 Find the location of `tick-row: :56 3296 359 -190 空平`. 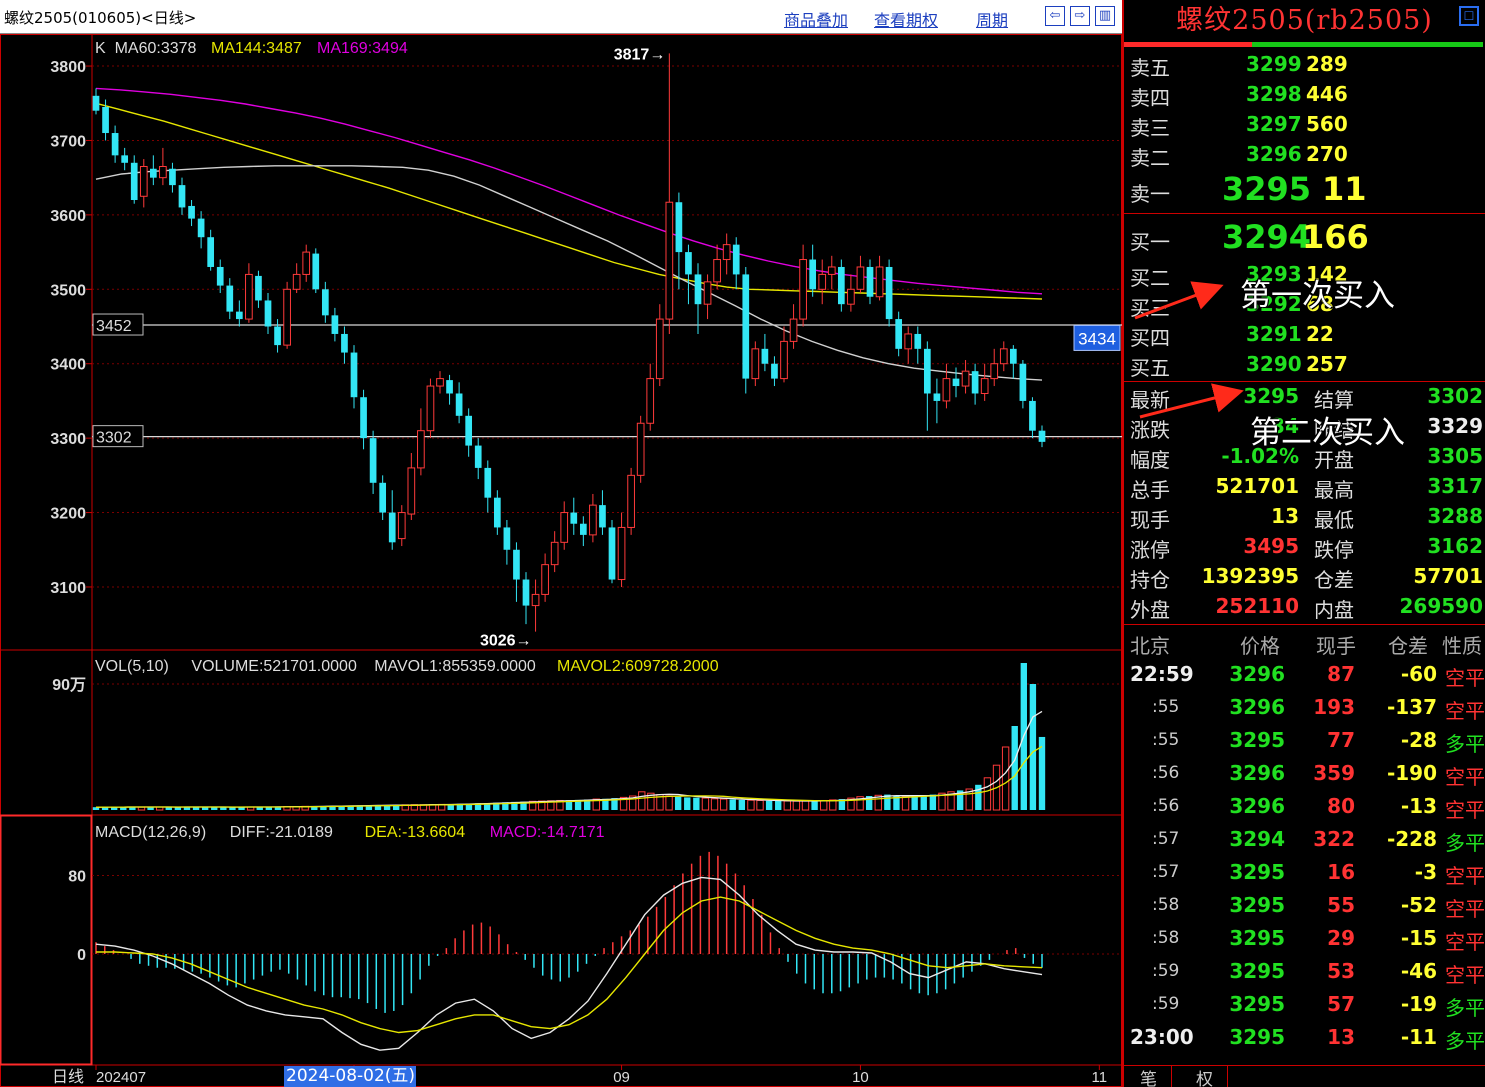

tick-row: :56 3296 359 -190 空平 is located at coordinates (1307, 776).